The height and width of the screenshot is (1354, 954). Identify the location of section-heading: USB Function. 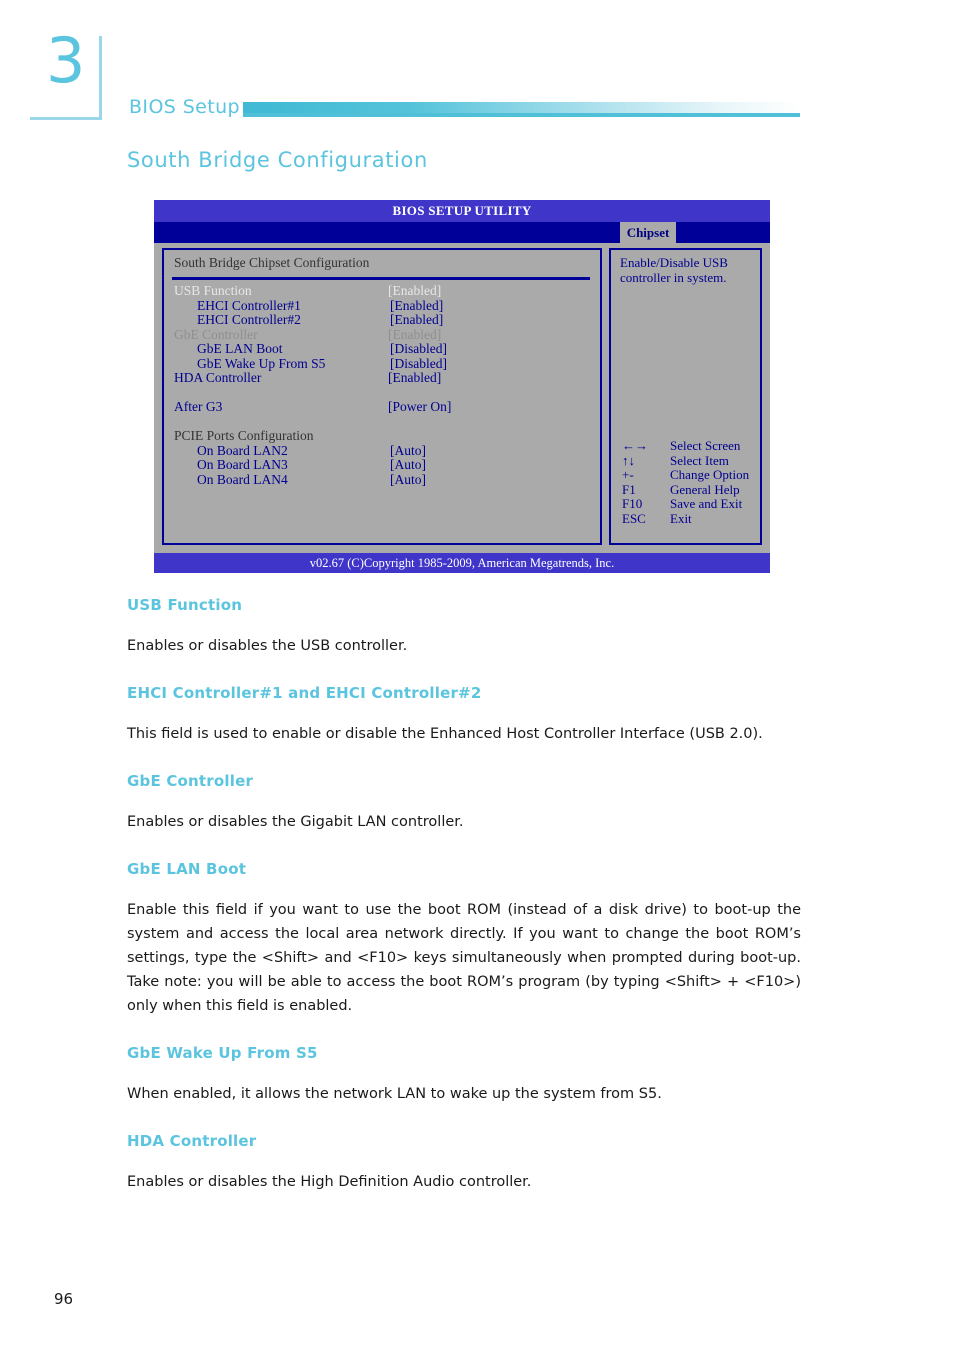
(185, 605).